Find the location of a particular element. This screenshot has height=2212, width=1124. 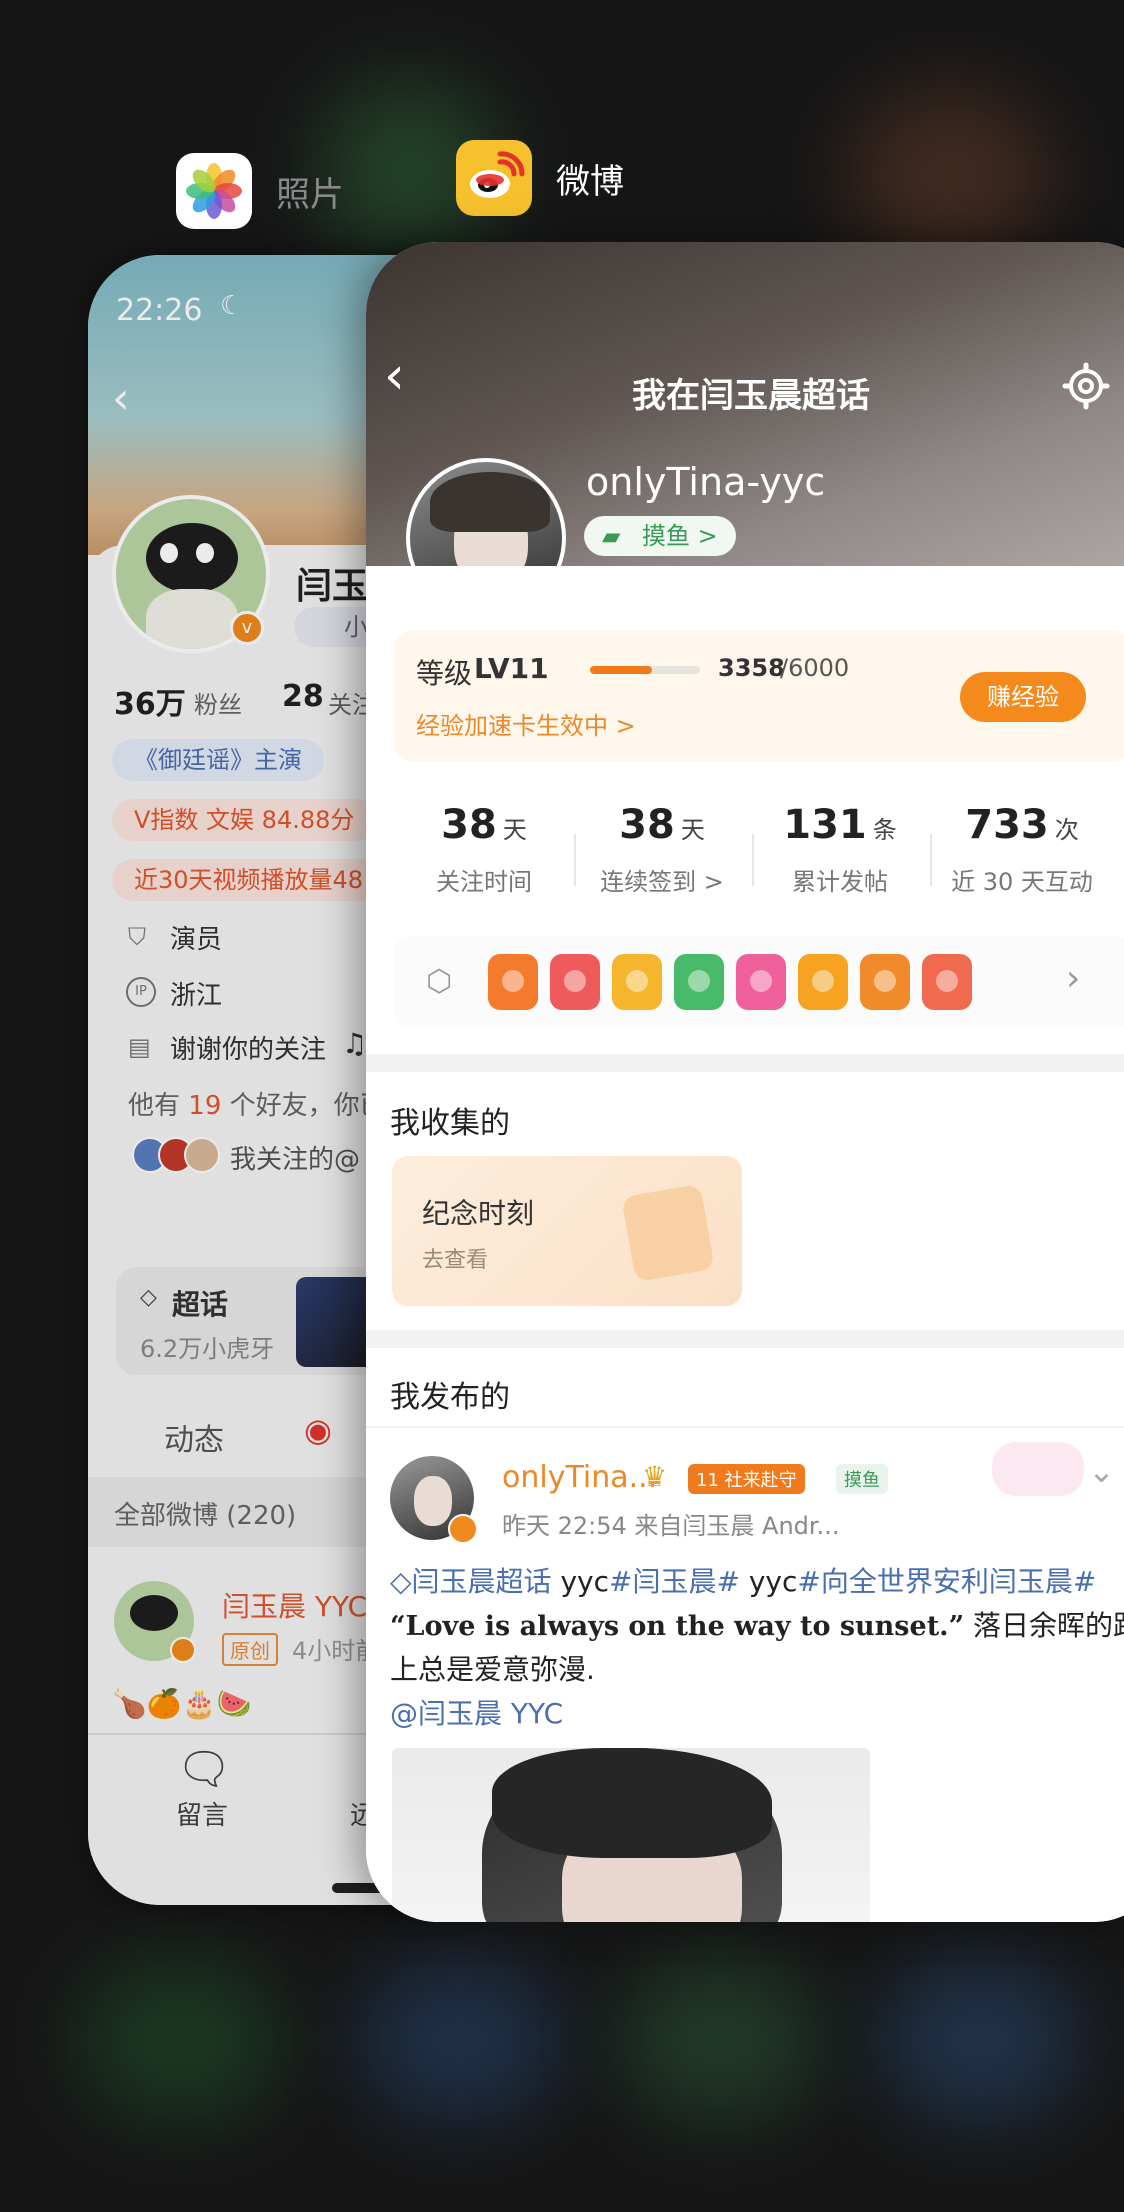

follow-also: 我关注的@ is located at coordinates (295, 1157).